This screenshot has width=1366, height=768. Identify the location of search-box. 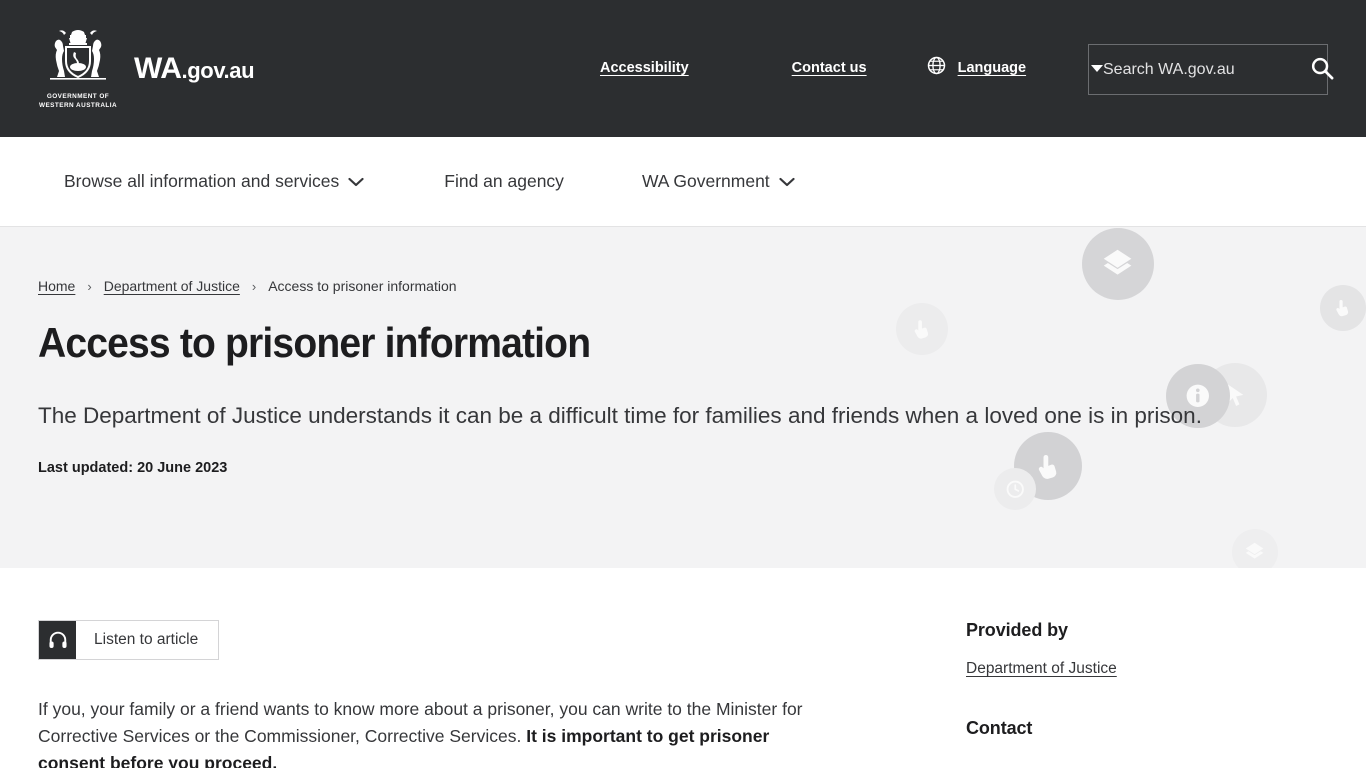
(1211, 69).